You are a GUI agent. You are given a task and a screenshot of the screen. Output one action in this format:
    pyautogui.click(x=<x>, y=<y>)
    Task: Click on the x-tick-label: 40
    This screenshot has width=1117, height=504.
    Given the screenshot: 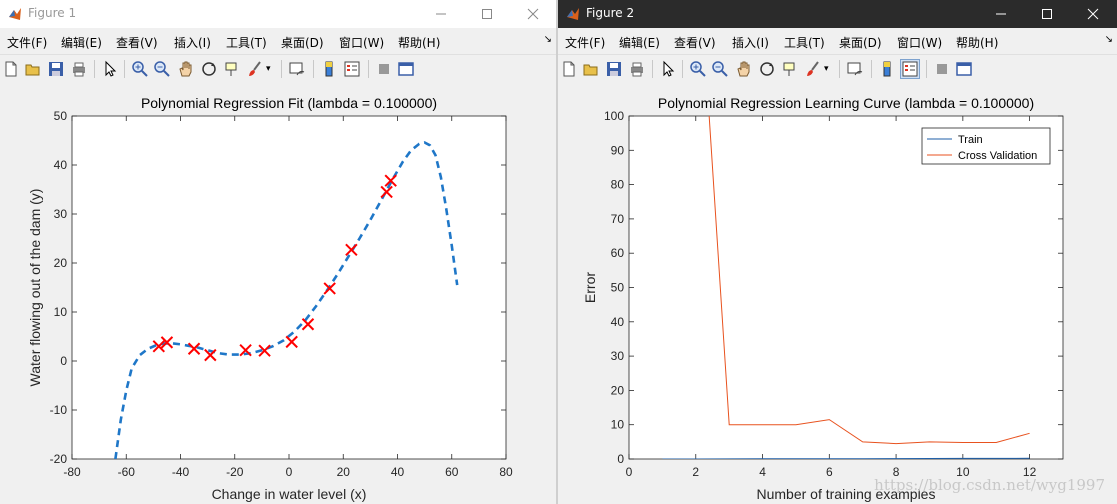 What is the action you would take?
    pyautogui.click(x=398, y=472)
    